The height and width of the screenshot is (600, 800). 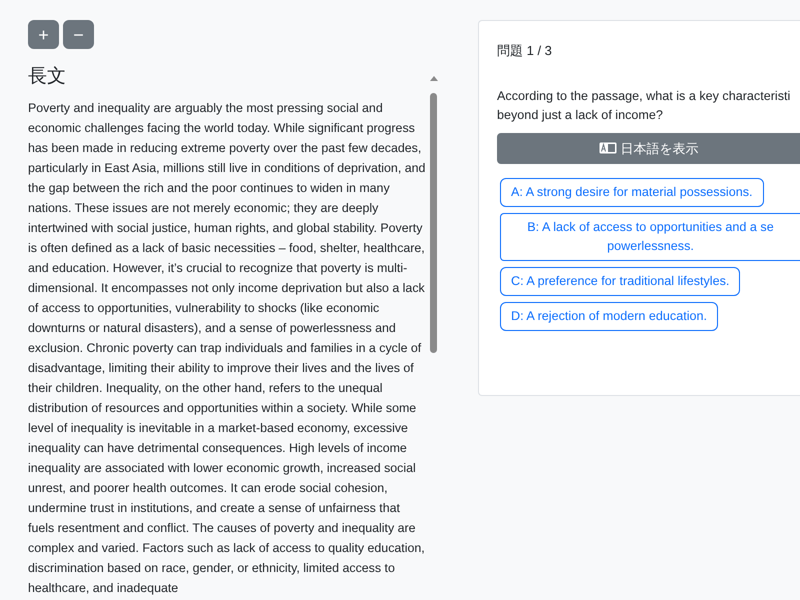 I want to click on passage-title: 長文, so click(x=47, y=77).